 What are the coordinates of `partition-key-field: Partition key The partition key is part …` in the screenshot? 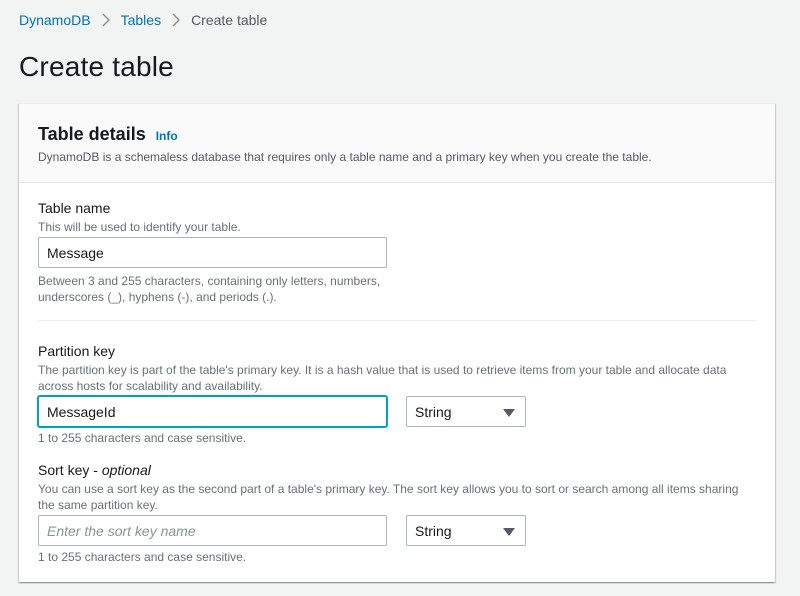 It's located at (397, 368).